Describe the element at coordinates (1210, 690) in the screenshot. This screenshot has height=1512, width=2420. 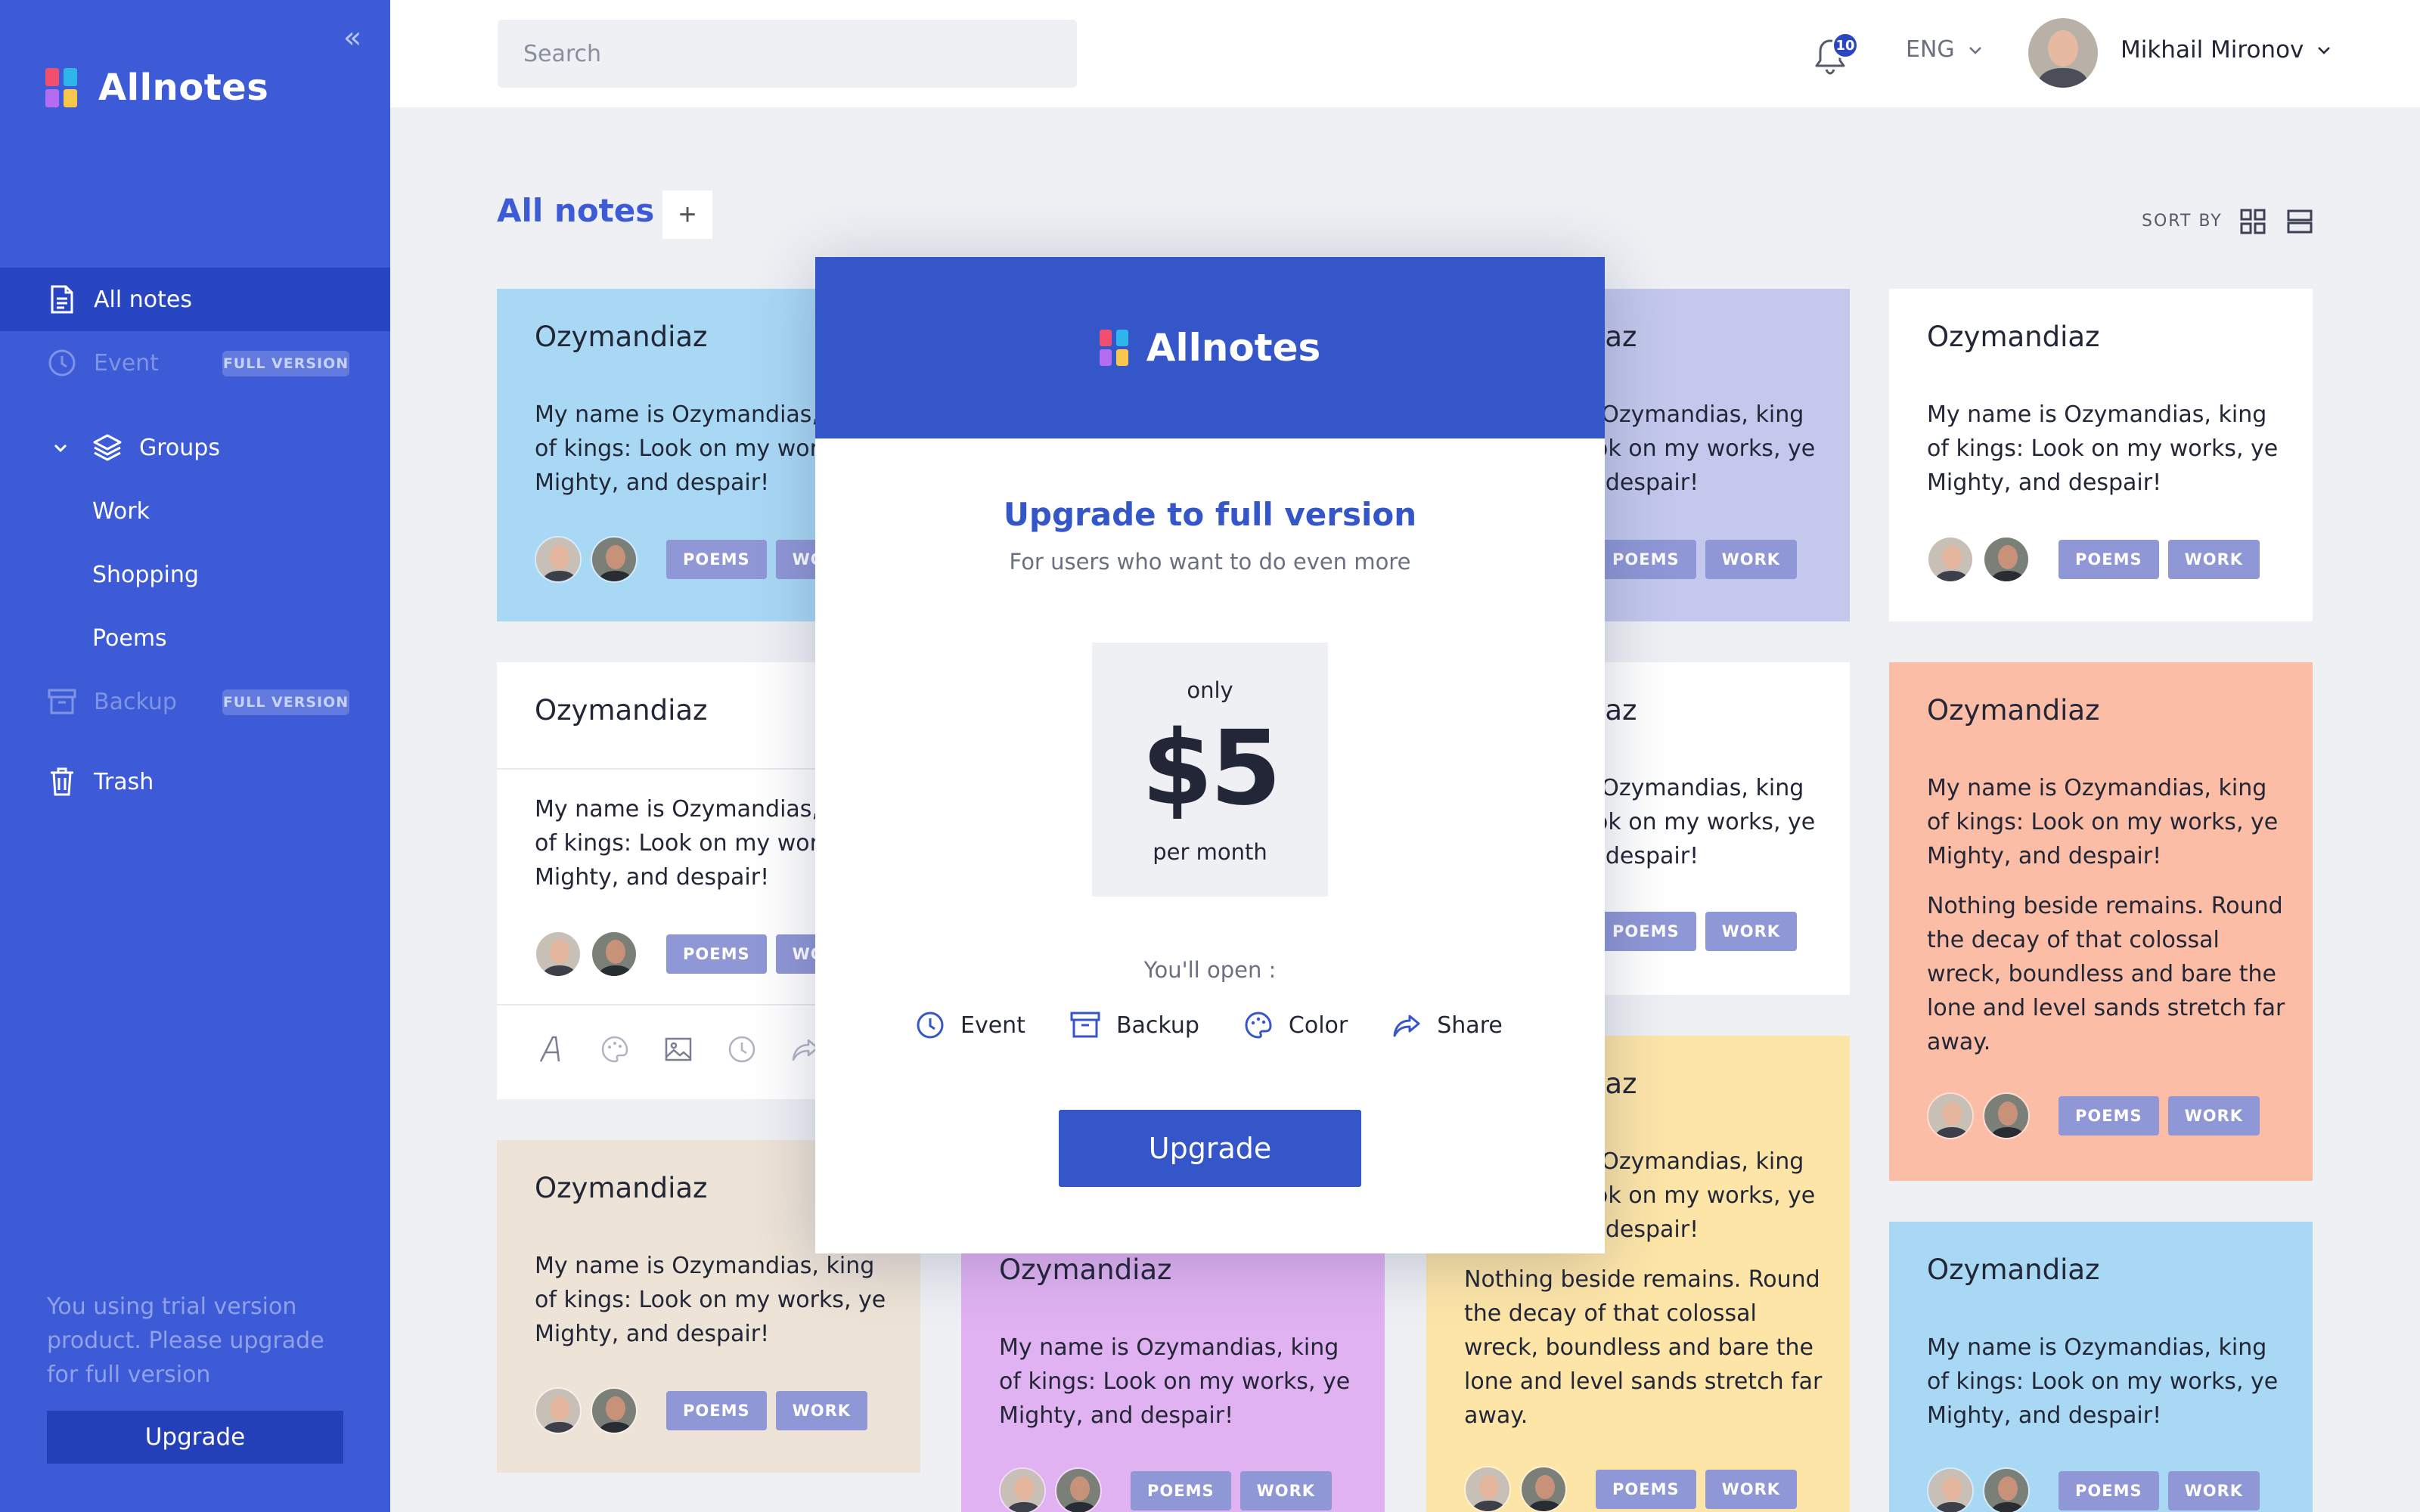
I see `price-prefix: only` at that location.